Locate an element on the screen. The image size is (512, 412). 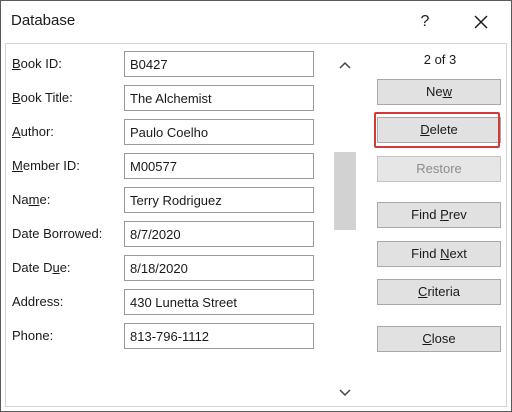
scroll-track is located at coordinates (345, 226).